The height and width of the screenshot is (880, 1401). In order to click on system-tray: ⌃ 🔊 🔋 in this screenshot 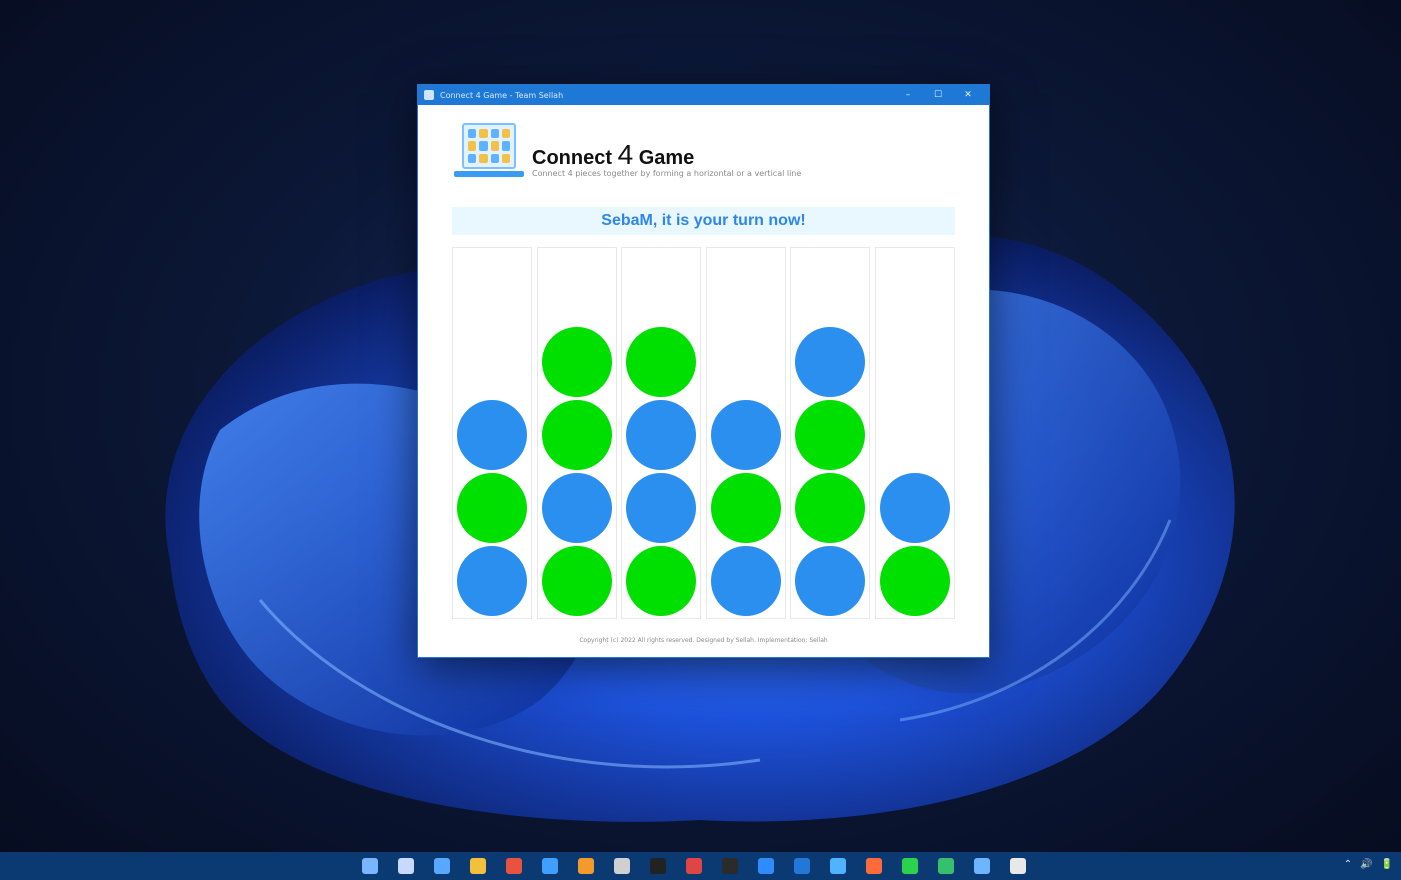, I will do `click(1368, 864)`.